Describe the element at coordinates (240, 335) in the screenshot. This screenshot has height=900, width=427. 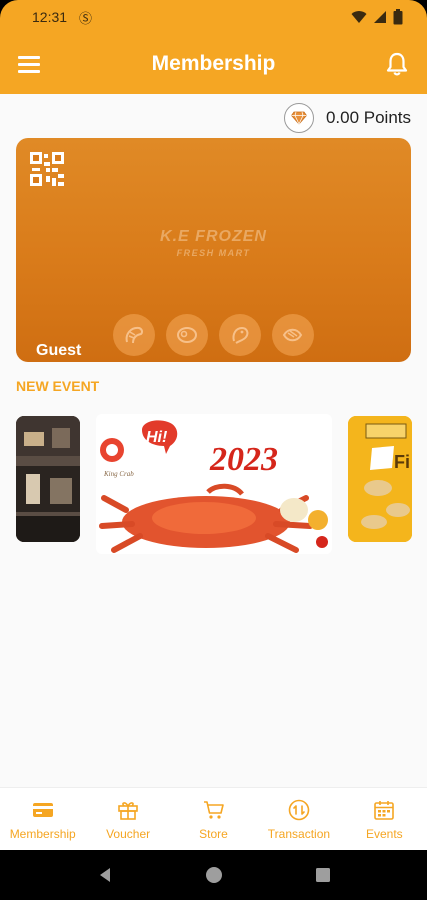
I see `chicken-icon` at that location.